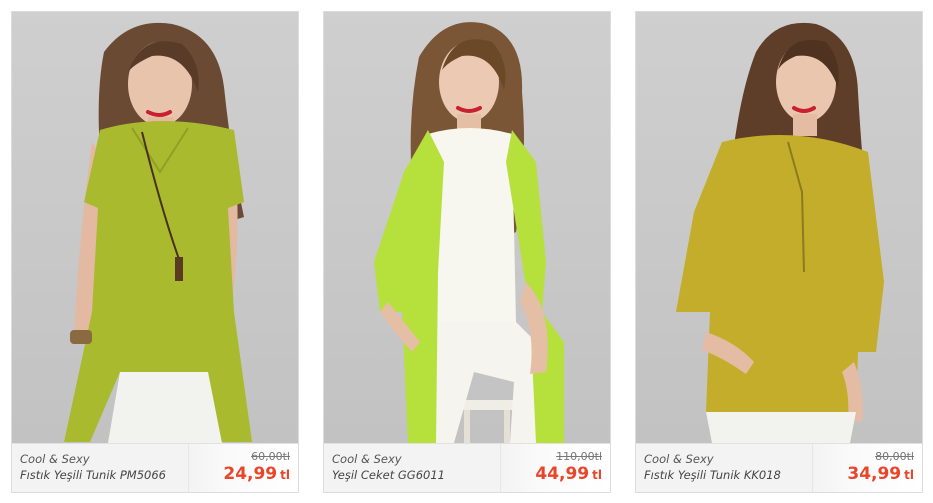 This screenshot has width=933, height=503. I want to click on price-box: 80,00tl 34,99 tl, so click(867, 468).